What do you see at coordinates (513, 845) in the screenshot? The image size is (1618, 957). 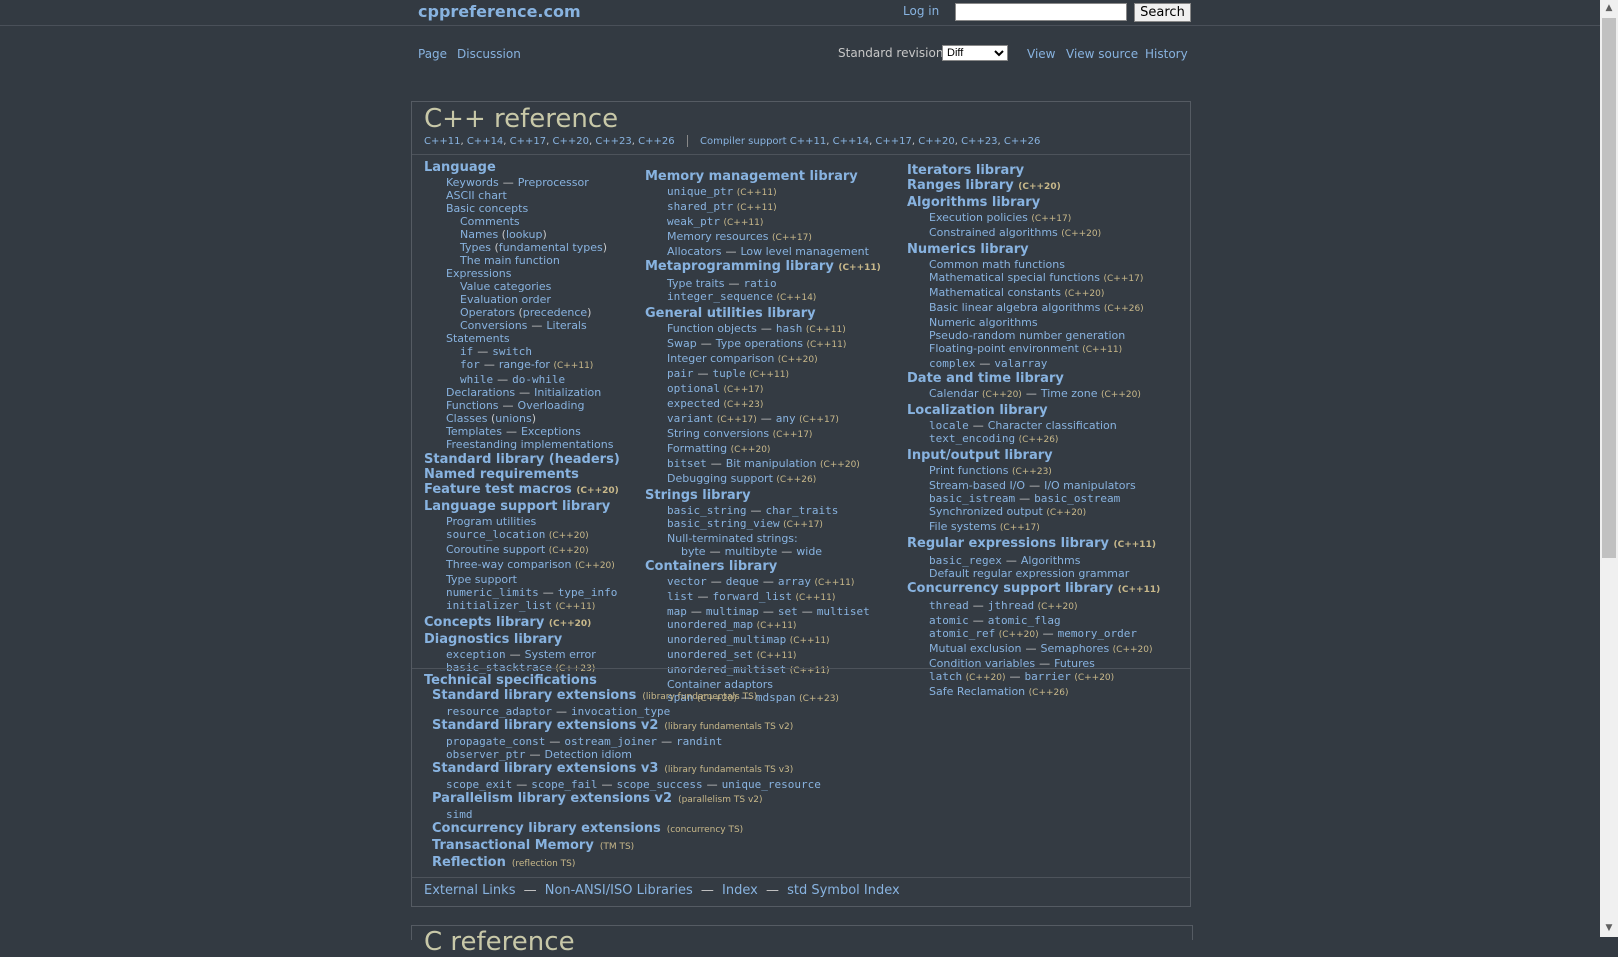 I see `transactional-memory-link: Transactional Memory` at bounding box center [513, 845].